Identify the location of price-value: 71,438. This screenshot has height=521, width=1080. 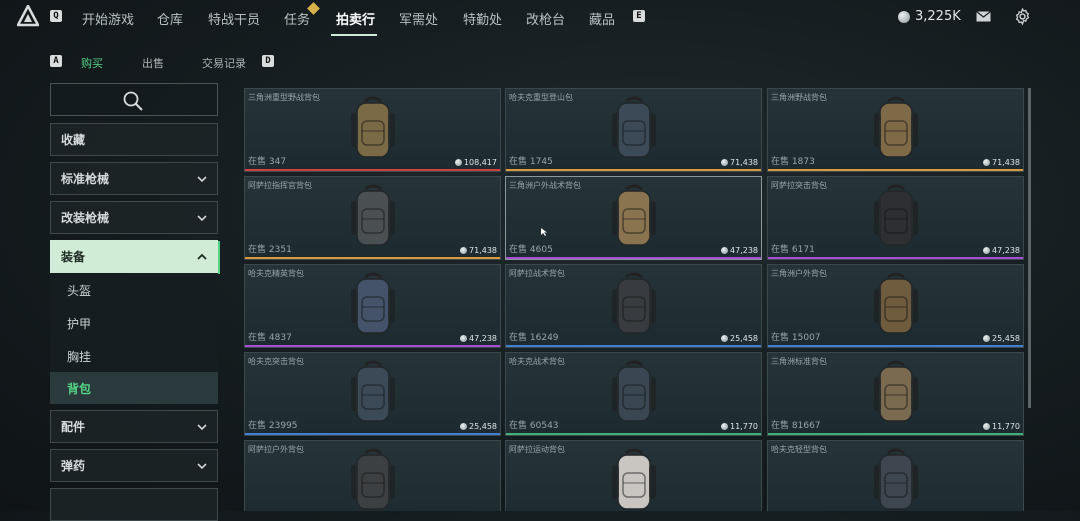
(1006, 162).